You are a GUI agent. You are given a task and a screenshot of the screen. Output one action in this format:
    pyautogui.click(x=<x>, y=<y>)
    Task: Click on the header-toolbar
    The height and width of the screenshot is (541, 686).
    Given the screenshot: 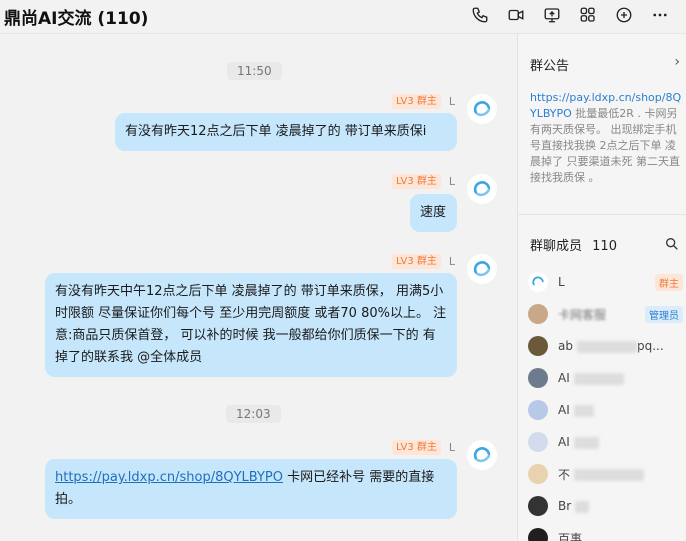 What is the action you would take?
    pyautogui.click(x=570, y=15)
    